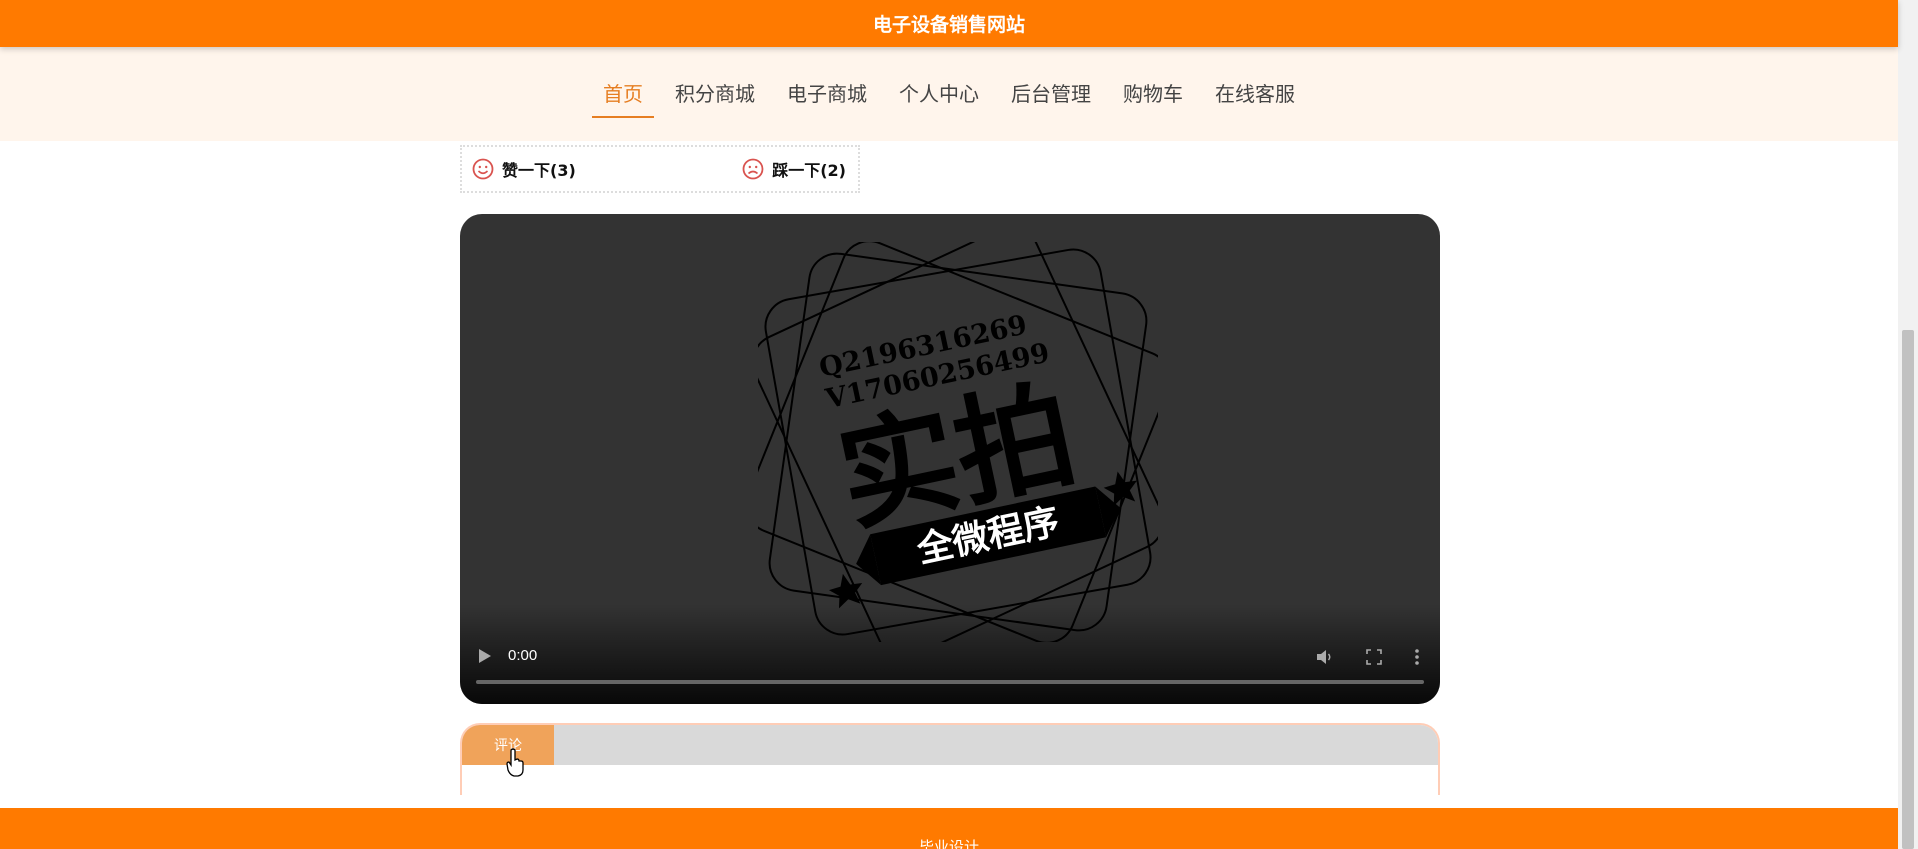 The height and width of the screenshot is (849, 1918). What do you see at coordinates (1153, 94) in the screenshot?
I see `nav-item-cart: 购物车` at bounding box center [1153, 94].